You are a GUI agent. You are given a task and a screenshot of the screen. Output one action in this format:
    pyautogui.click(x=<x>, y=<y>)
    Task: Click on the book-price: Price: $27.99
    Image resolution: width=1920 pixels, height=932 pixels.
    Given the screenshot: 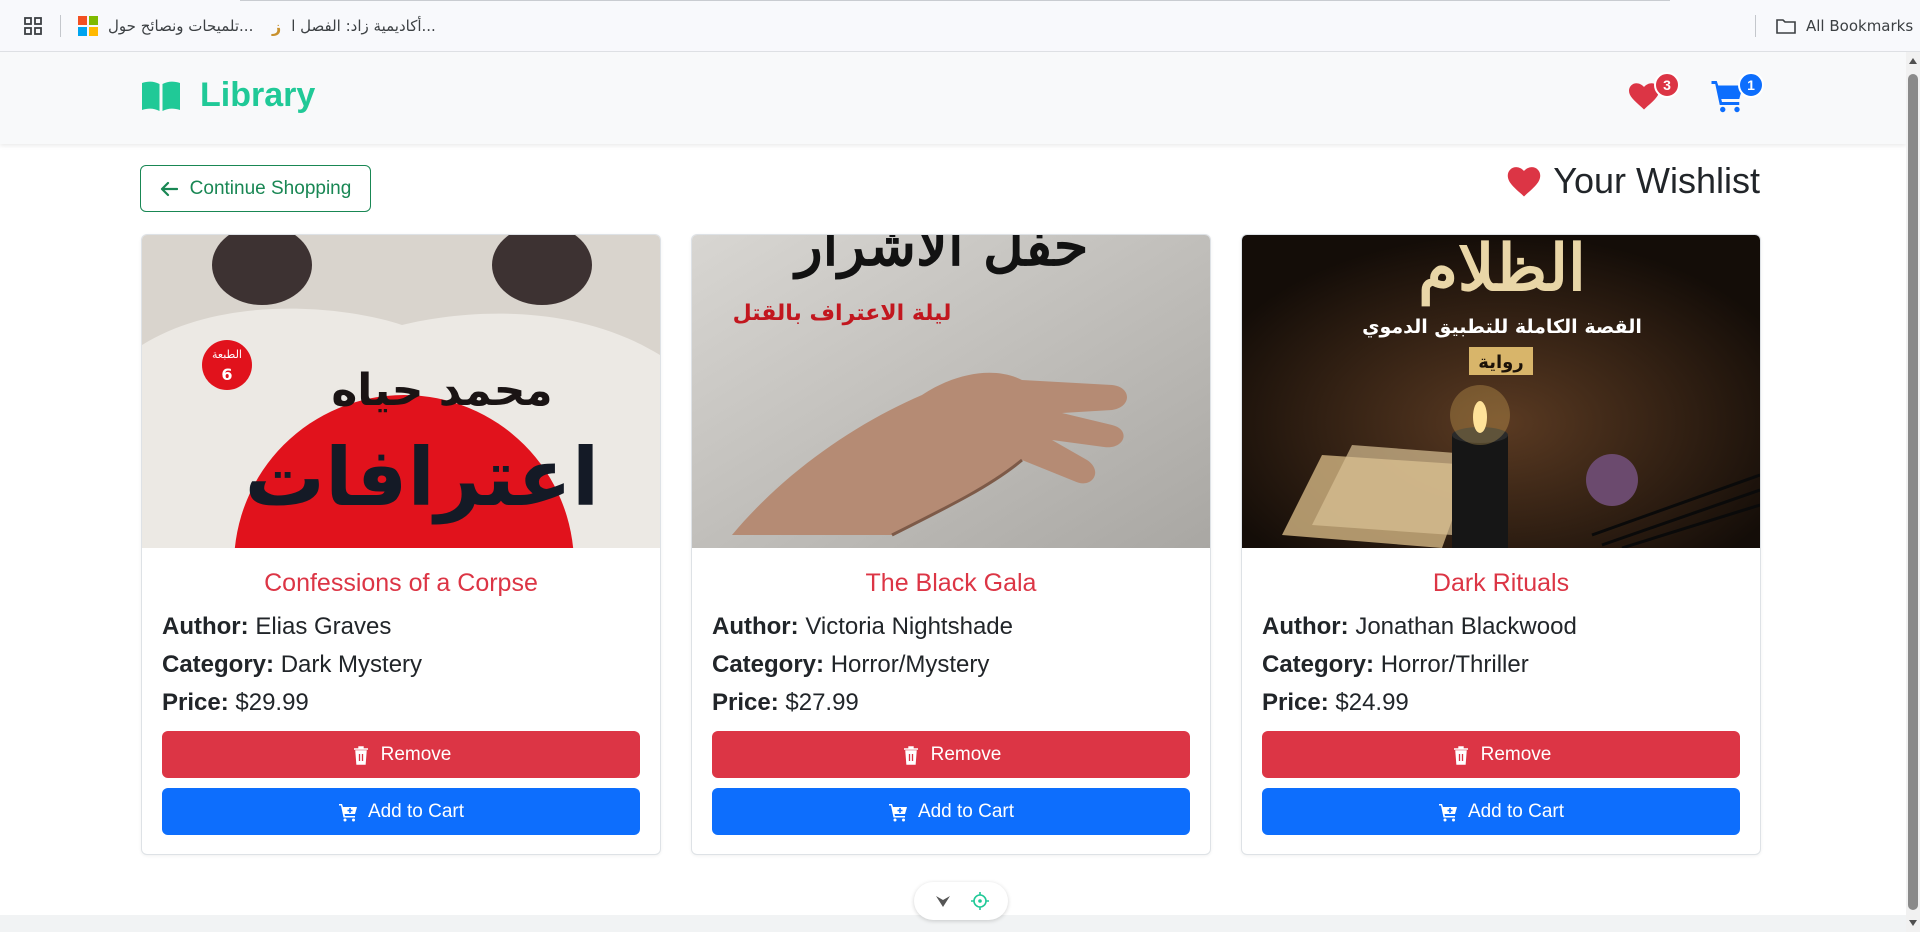 What is the action you would take?
    pyautogui.click(x=785, y=702)
    